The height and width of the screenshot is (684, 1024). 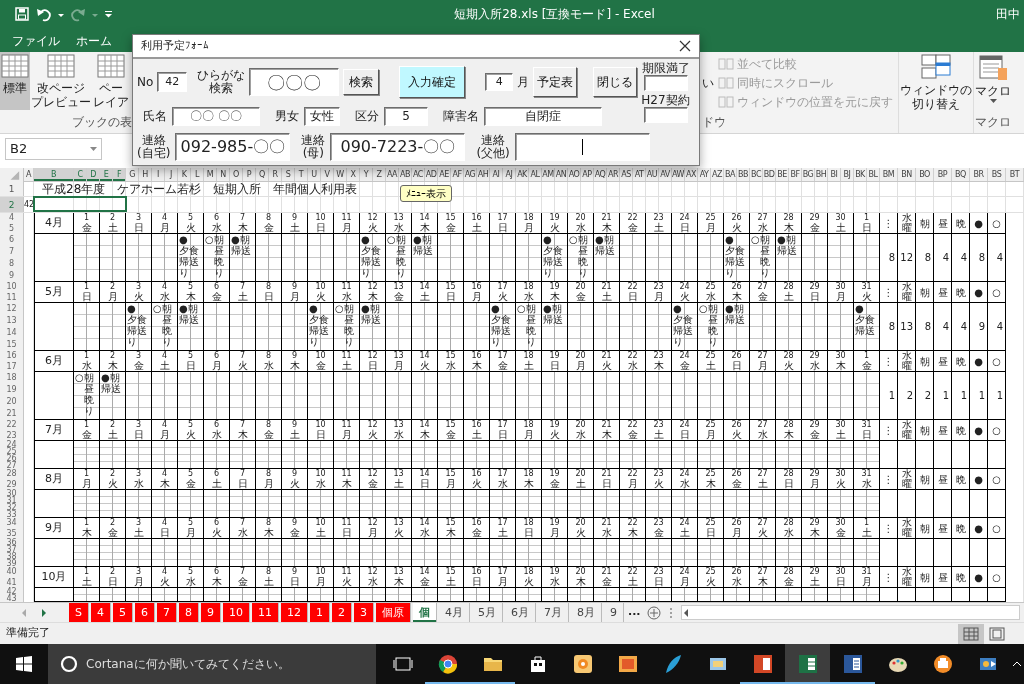 I want to click on column-header: R, so click(x=275, y=174).